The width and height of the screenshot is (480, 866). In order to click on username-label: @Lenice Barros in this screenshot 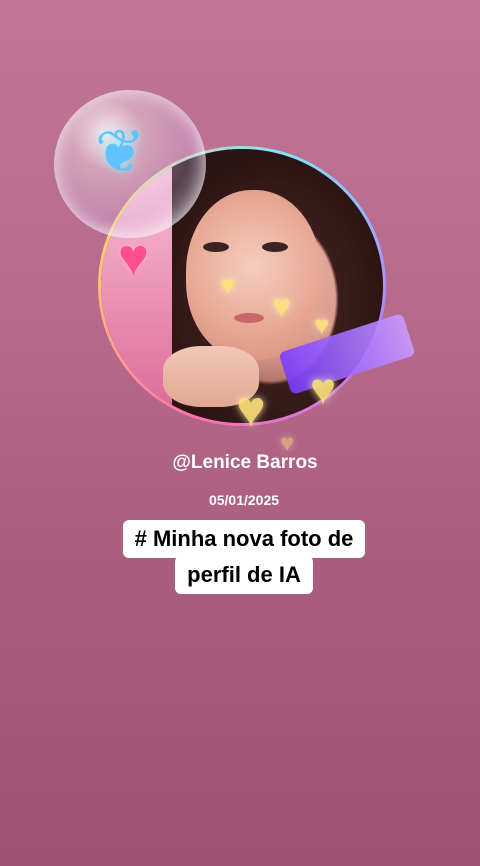, I will do `click(245, 462)`.